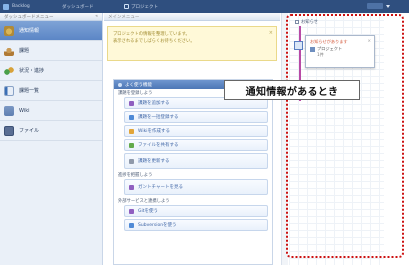 The height and width of the screenshot is (265, 409). Describe the element at coordinates (144, 7) in the screenshot. I see `top-nav-project-label: プロジェクト` at that location.